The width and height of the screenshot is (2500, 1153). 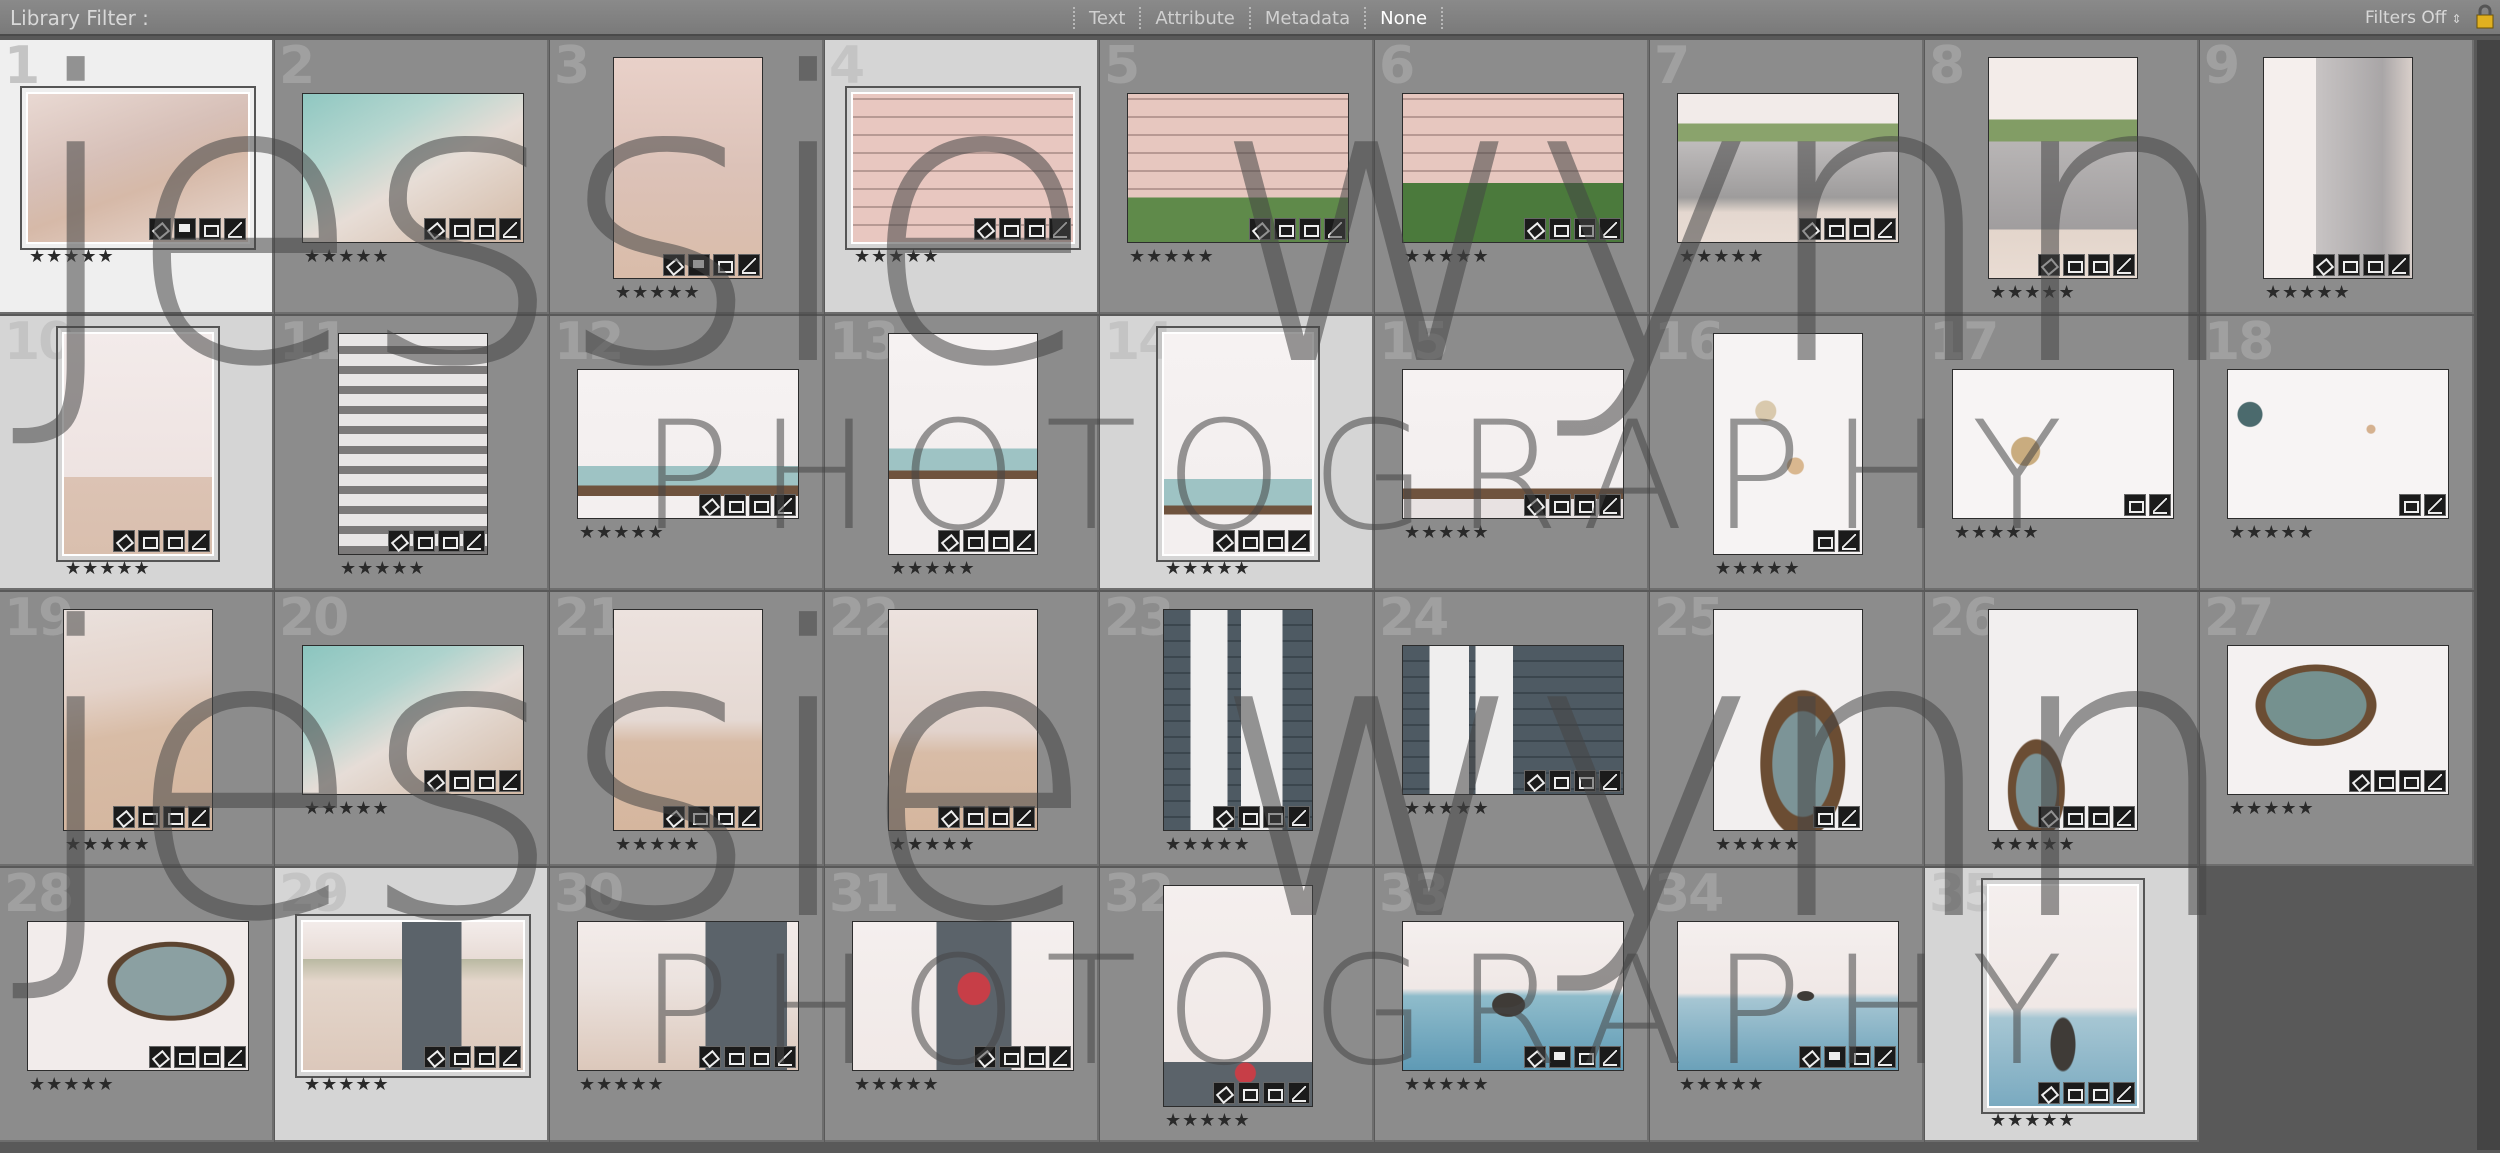 I want to click on filter-tab-metadata: Metadata, so click(x=1307, y=18).